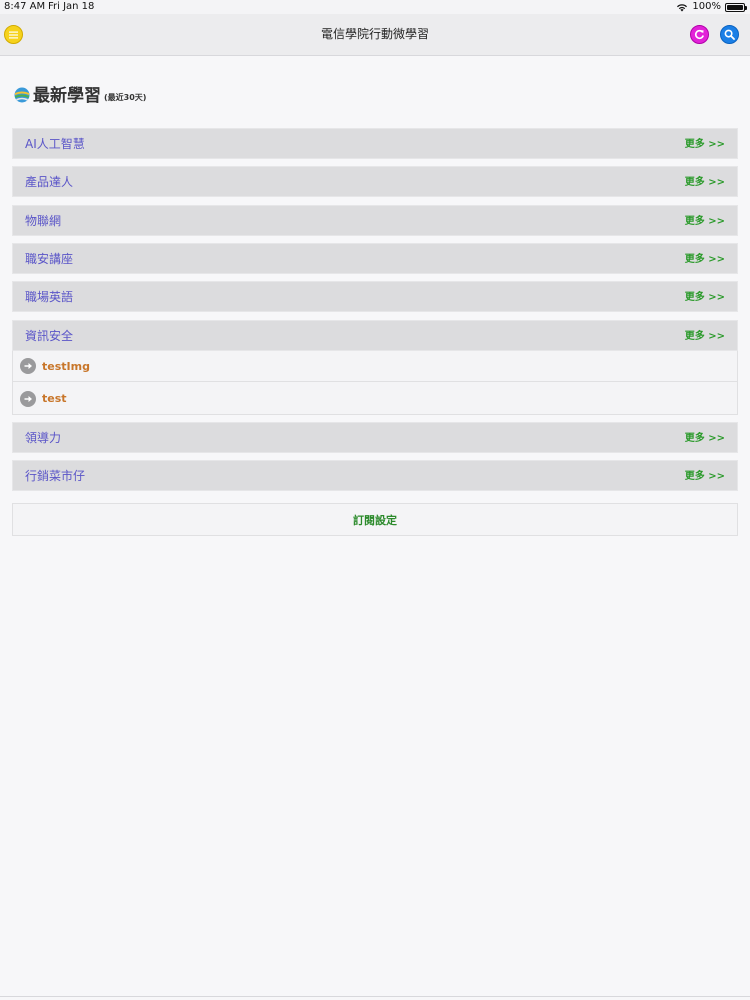 The image size is (750, 1000). Describe the element at coordinates (375, 181) in the screenshot. I see `category-row-product: 產品達人 更多 >>` at that location.